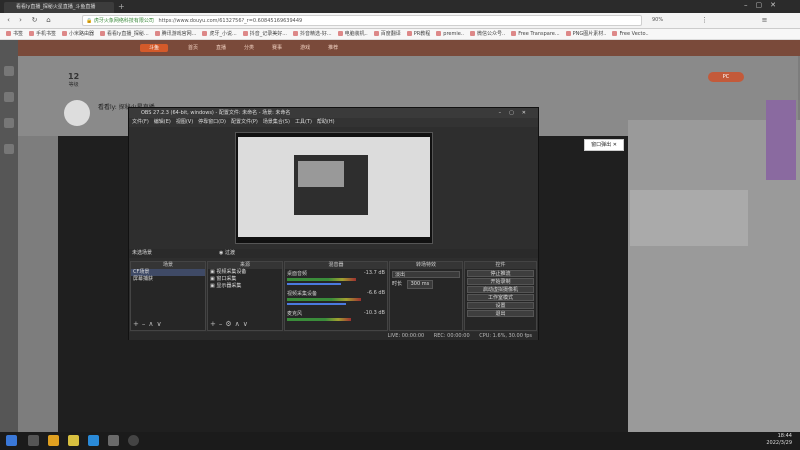 This screenshot has width=800, height=450. I want to click on transitions-dock-title: 转场特效, so click(426, 265).